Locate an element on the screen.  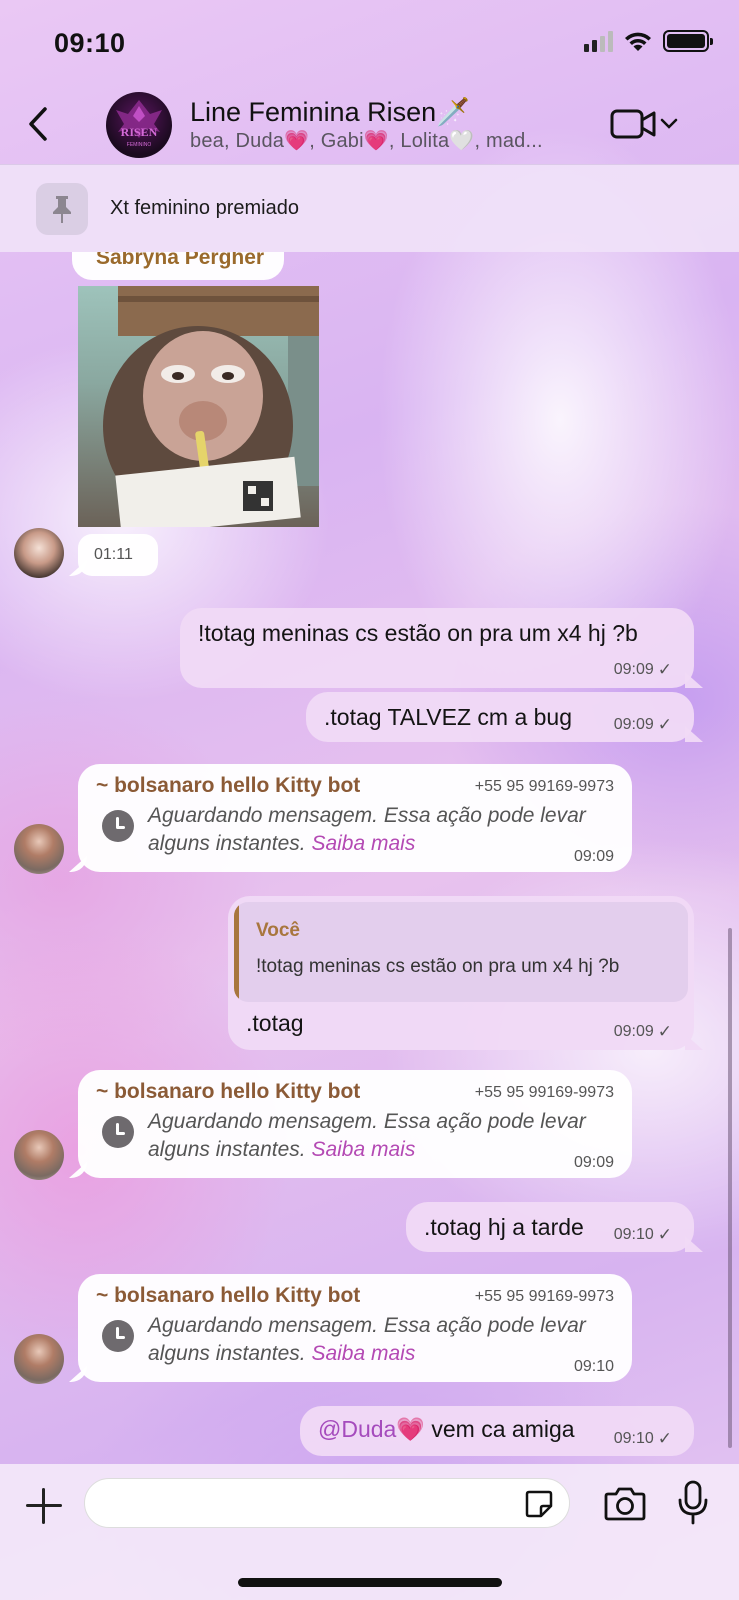
back-icon is located at coordinates (38, 124).